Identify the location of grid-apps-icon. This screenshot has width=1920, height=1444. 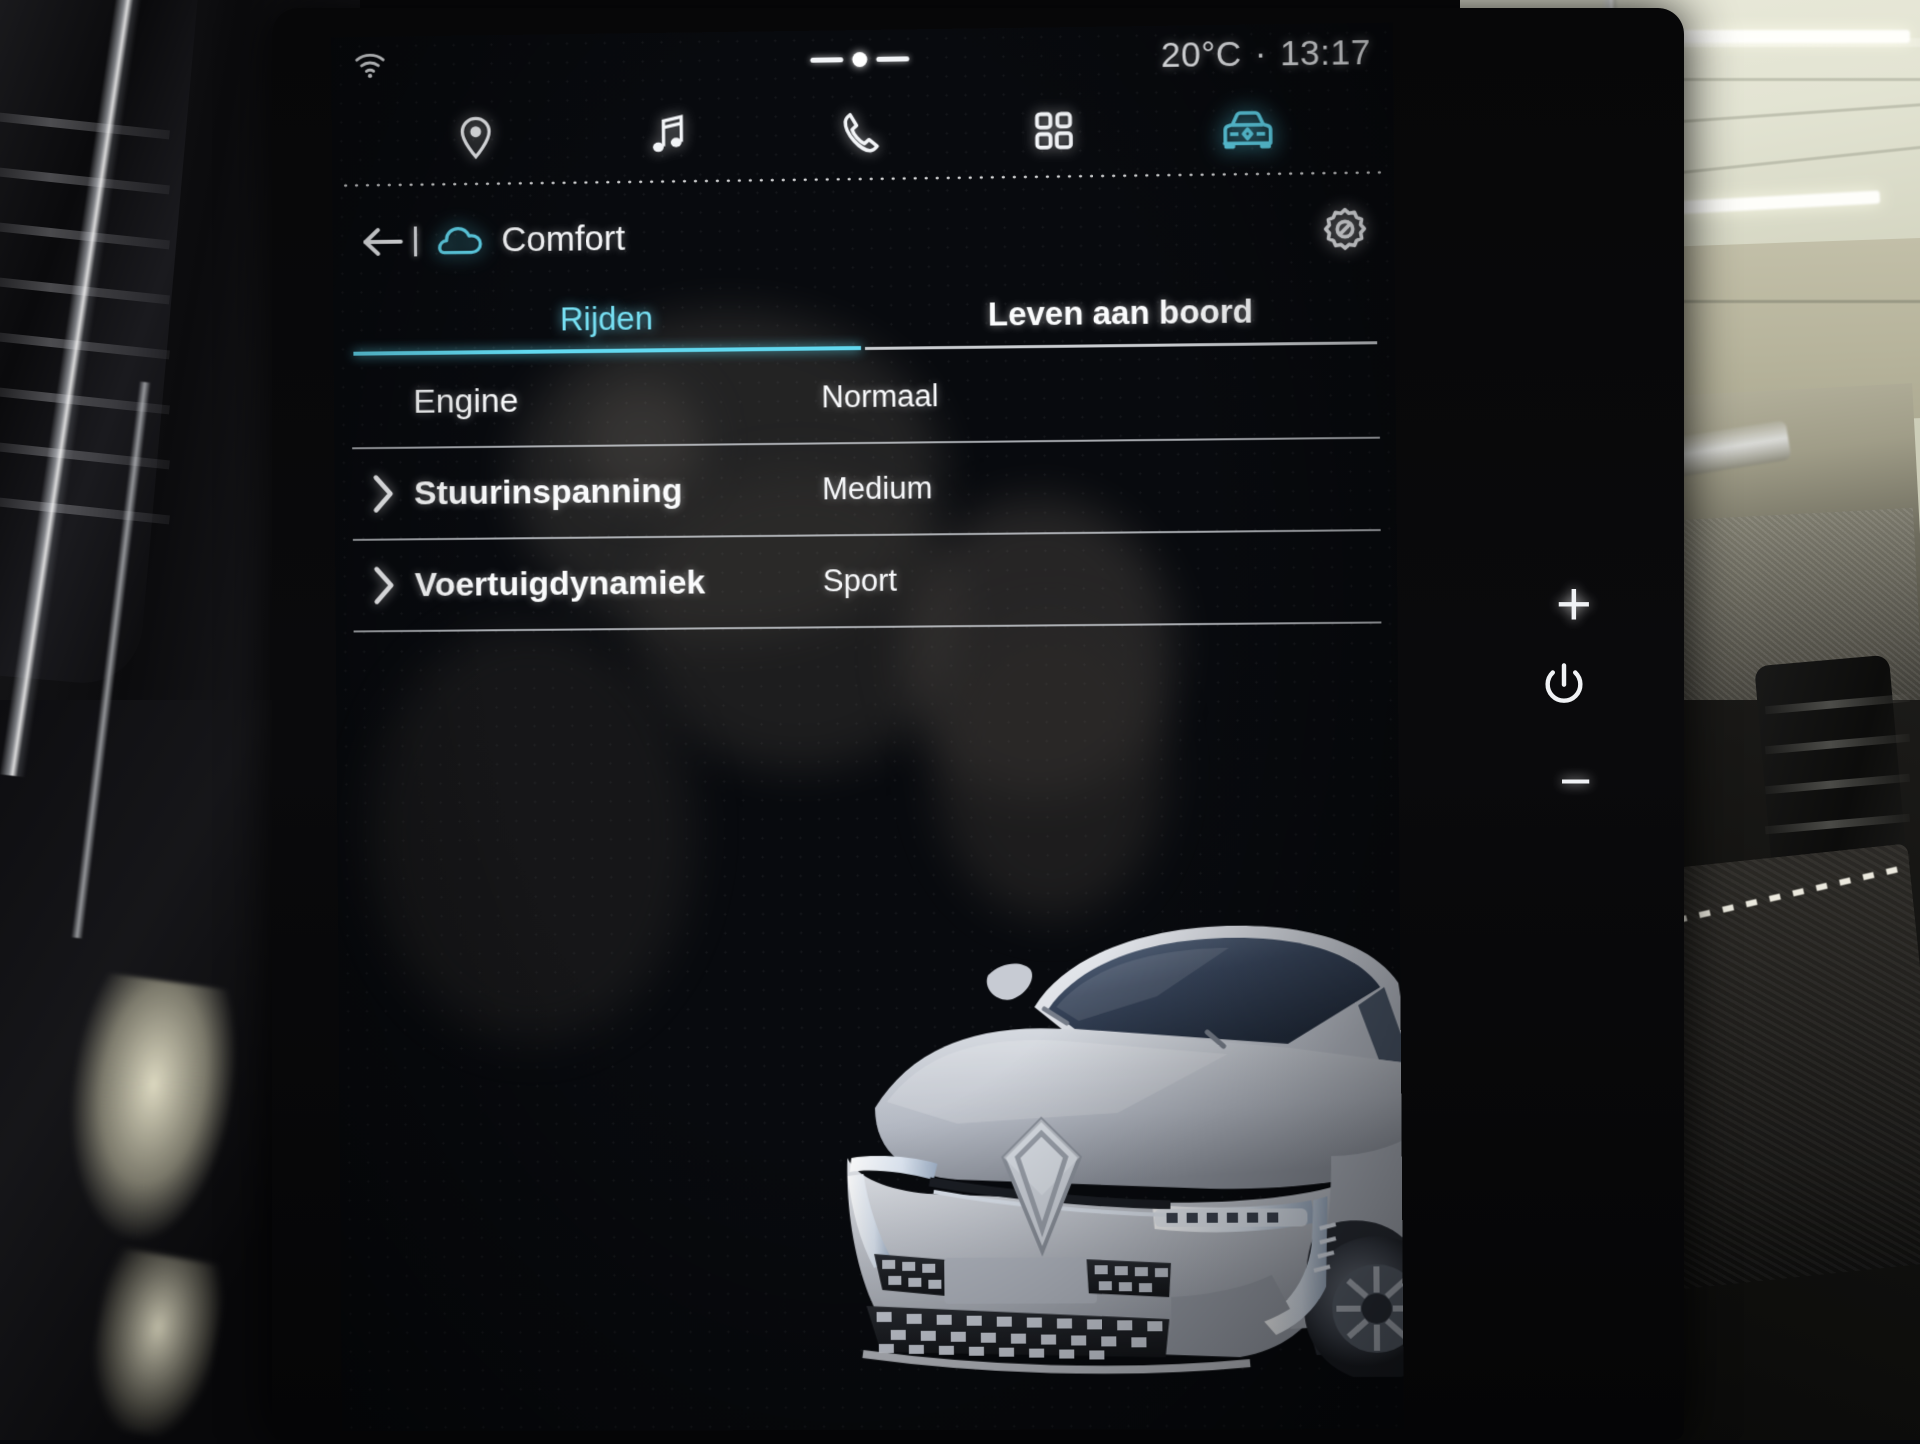
(1054, 130).